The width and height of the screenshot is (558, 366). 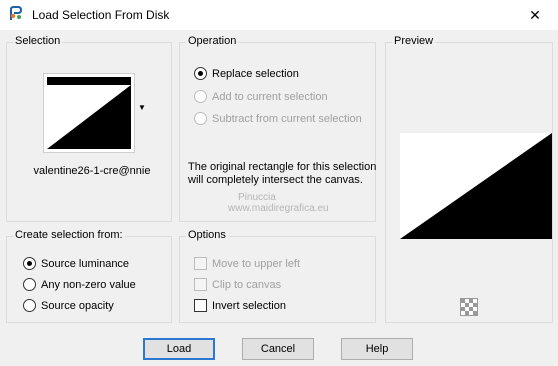 What do you see at coordinates (88, 284) in the screenshot?
I see `radio-label: Any non-zero value` at bounding box center [88, 284].